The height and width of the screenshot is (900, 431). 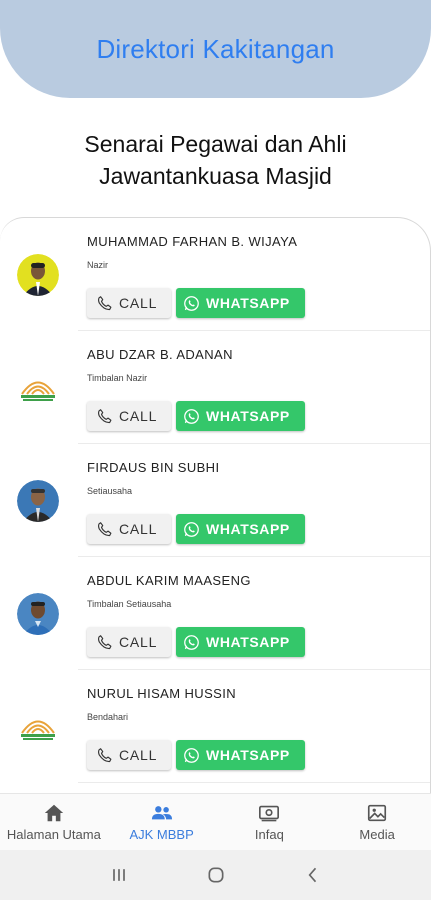 What do you see at coordinates (269, 834) in the screenshot?
I see `nav-label: Infaq` at bounding box center [269, 834].